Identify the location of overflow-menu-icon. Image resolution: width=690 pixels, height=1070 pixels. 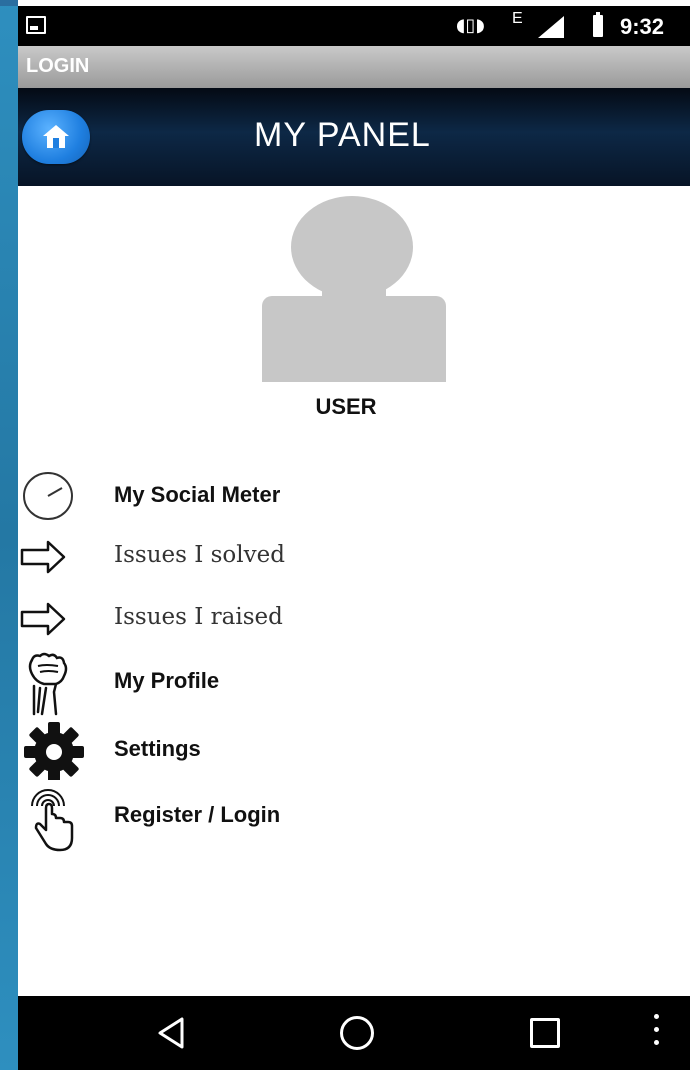
(657, 1033).